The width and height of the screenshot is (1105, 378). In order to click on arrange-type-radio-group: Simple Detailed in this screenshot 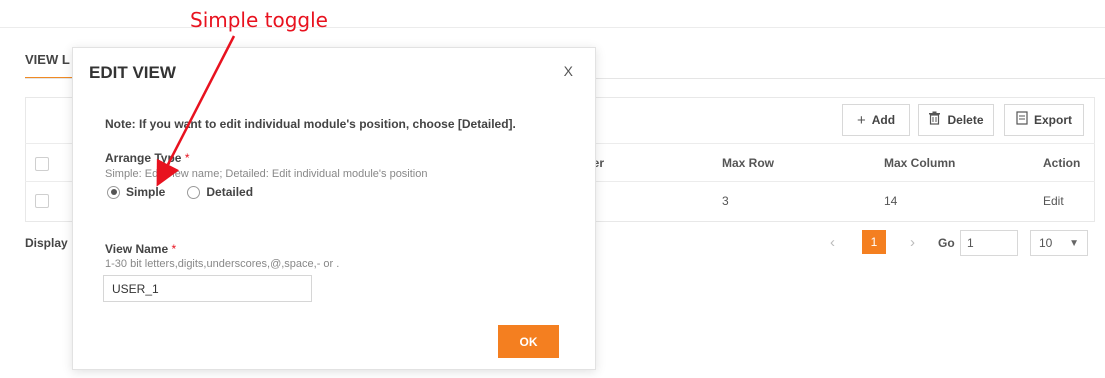, I will do `click(191, 192)`.